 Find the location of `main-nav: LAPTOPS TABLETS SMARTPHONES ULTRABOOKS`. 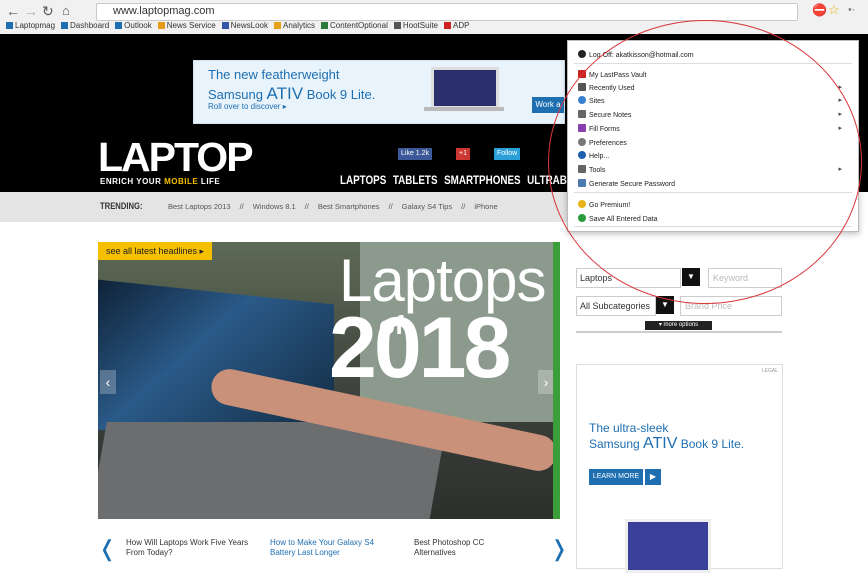

main-nav: LAPTOPS TABLETS SMARTPHONES ULTRABOOKS is located at coordinates (471, 180).